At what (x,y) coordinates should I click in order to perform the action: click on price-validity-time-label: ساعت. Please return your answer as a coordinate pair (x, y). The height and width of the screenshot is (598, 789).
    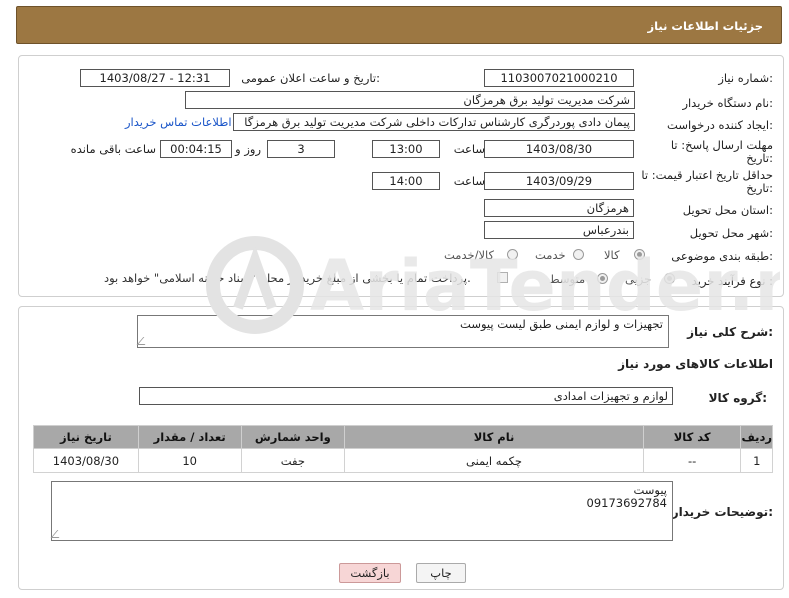
    Looking at the image, I should click on (469, 181).